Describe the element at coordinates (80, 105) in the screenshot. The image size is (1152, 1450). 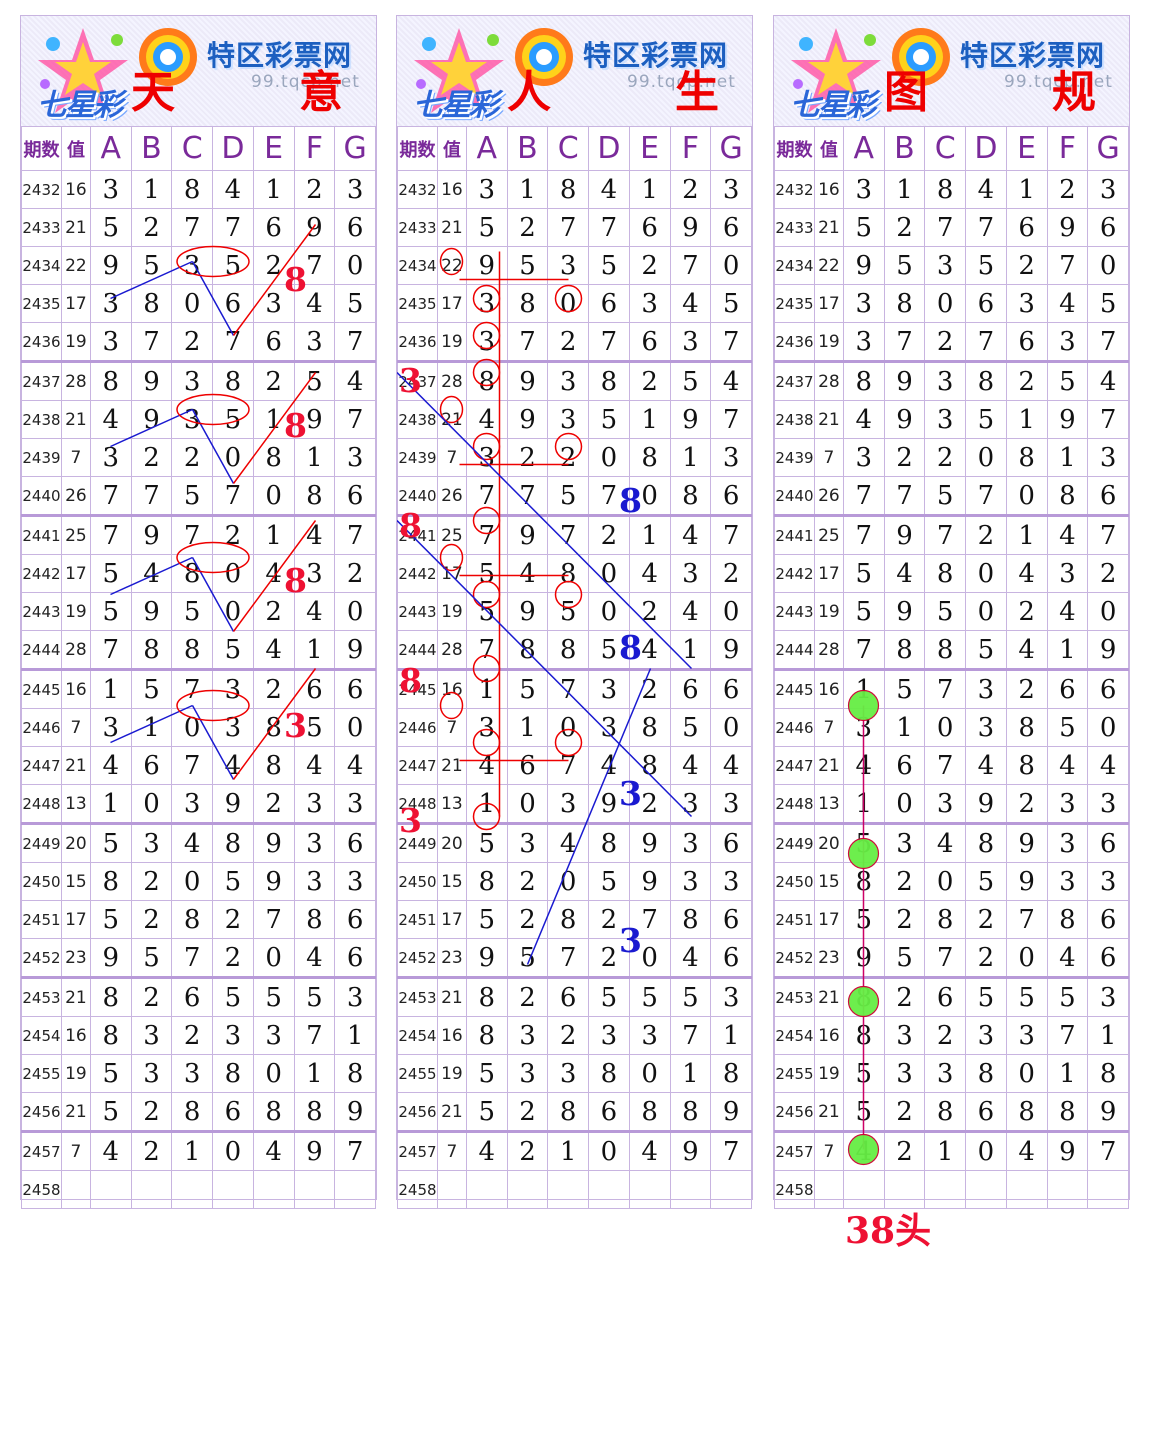
I see `game-logo-text: 七星彩` at that location.